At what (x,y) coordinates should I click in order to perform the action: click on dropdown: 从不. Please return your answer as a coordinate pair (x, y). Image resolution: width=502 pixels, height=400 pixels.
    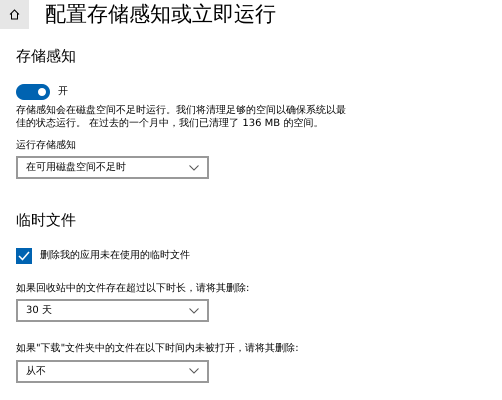
    Looking at the image, I should click on (112, 371).